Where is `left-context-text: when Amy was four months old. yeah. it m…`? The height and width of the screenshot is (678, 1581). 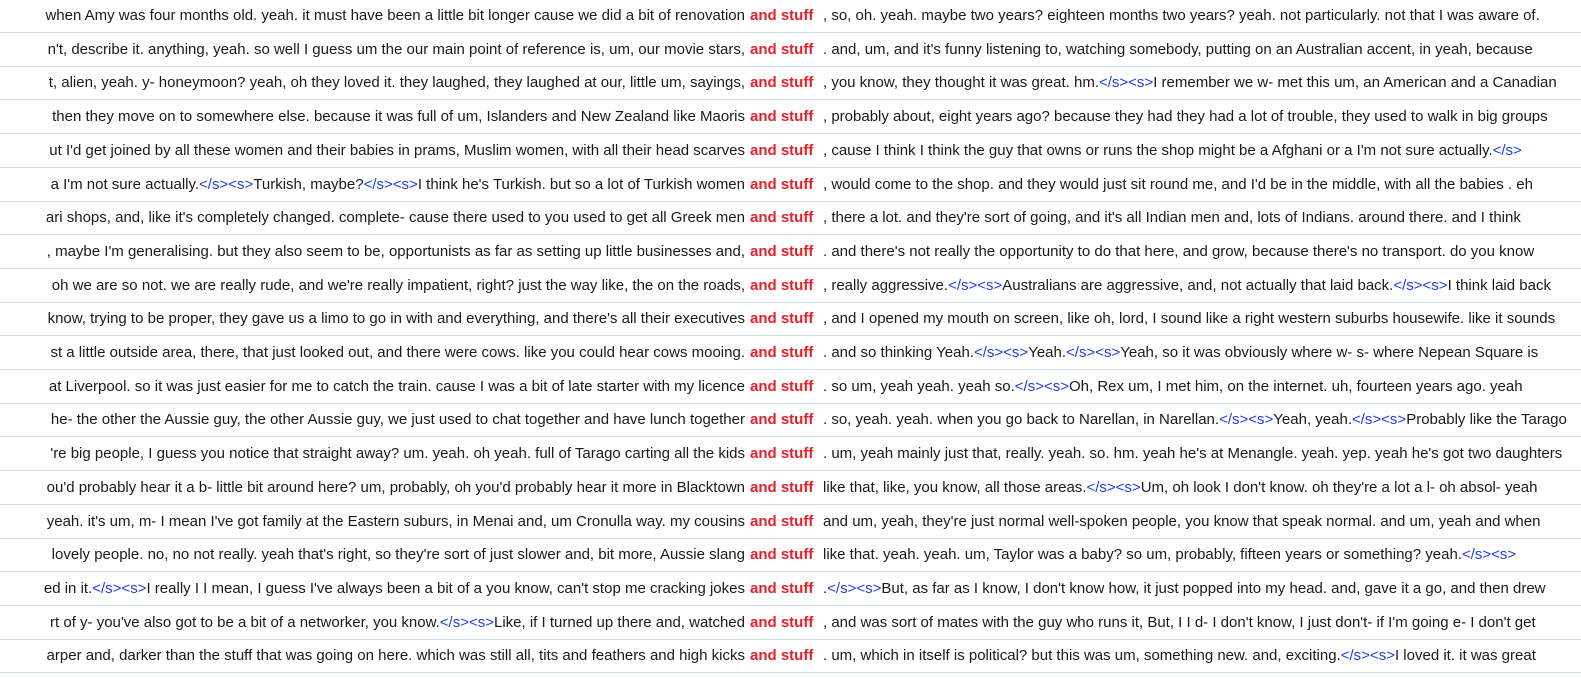 left-context-text: when Amy was four months old. yeah. it m… is located at coordinates (395, 15).